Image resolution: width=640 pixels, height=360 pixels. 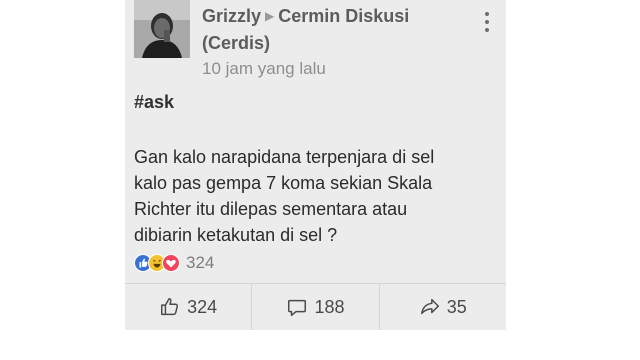 I want to click on like-count: 324, so click(x=202, y=306).